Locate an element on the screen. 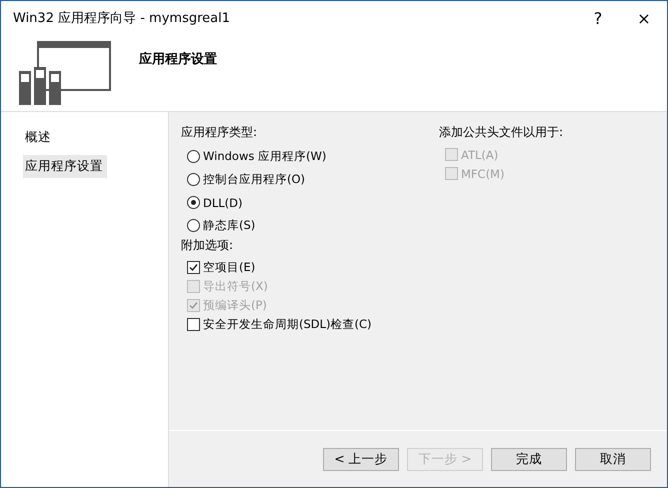 The height and width of the screenshot is (488, 668). wizard-button: < 上一步 is located at coordinates (361, 459).